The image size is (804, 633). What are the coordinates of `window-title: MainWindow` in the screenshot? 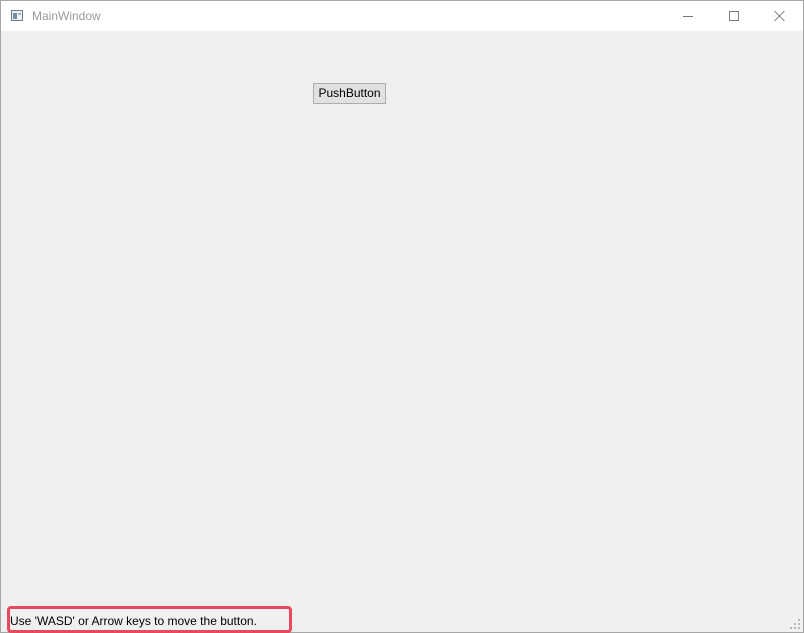 It's located at (66, 16).